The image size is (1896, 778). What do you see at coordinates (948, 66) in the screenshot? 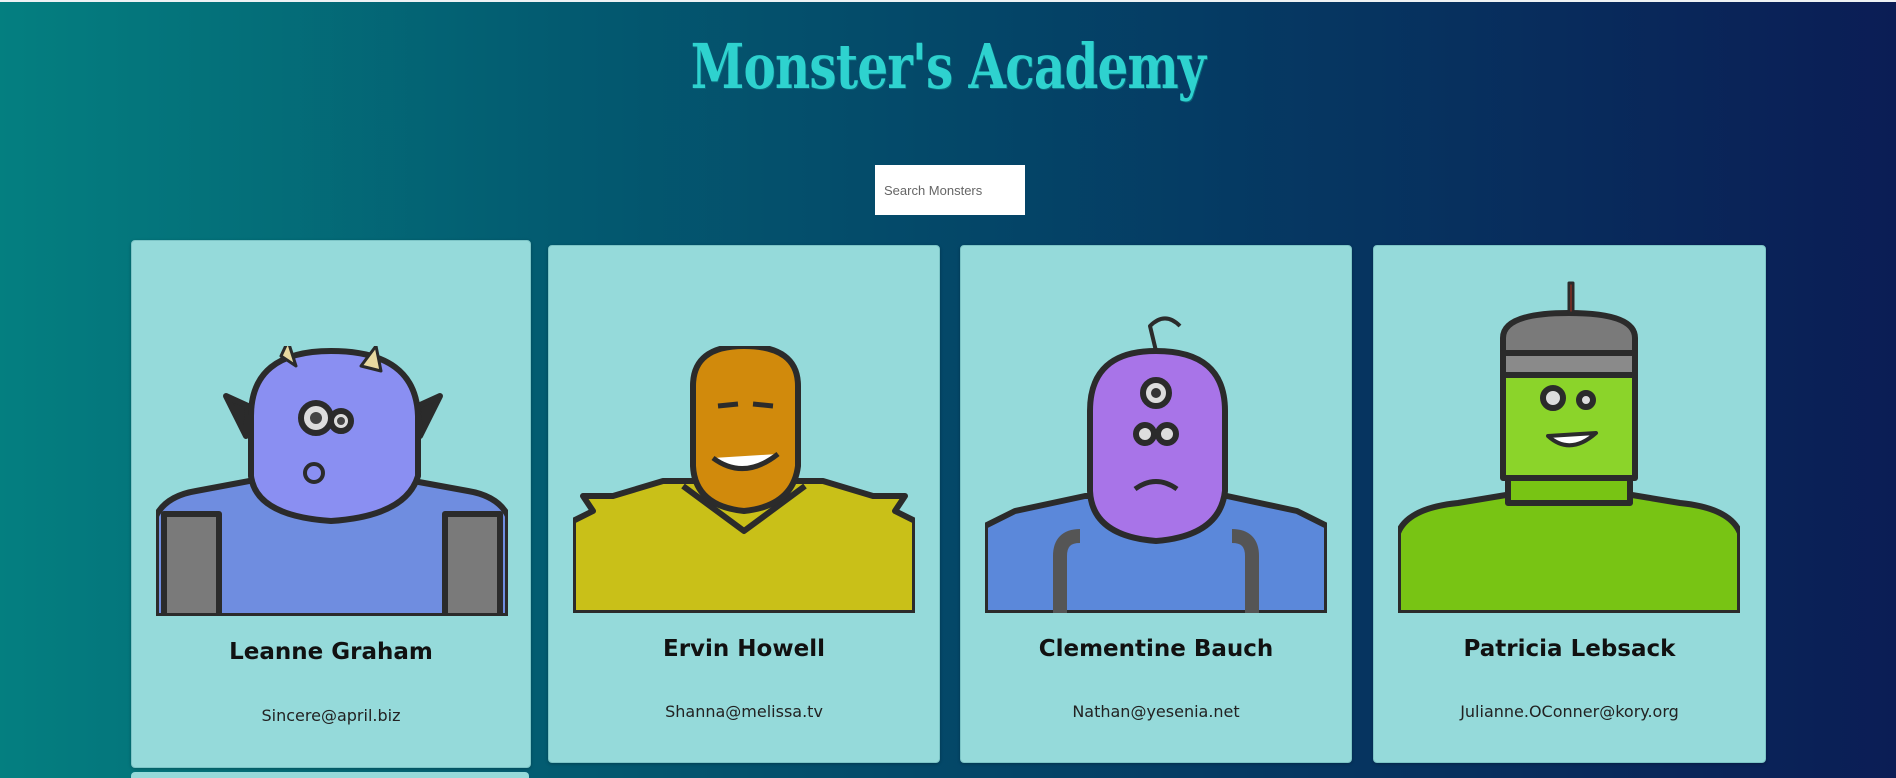
I see `page-title: Monster's Academy` at bounding box center [948, 66].